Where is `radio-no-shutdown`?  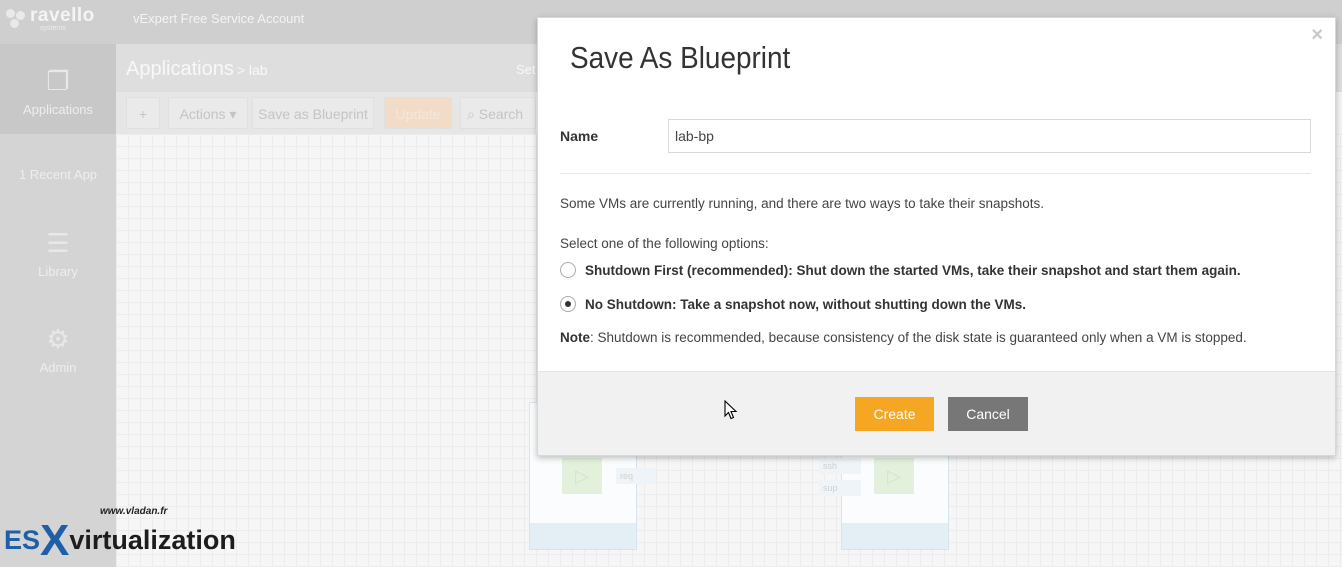 radio-no-shutdown is located at coordinates (568, 304).